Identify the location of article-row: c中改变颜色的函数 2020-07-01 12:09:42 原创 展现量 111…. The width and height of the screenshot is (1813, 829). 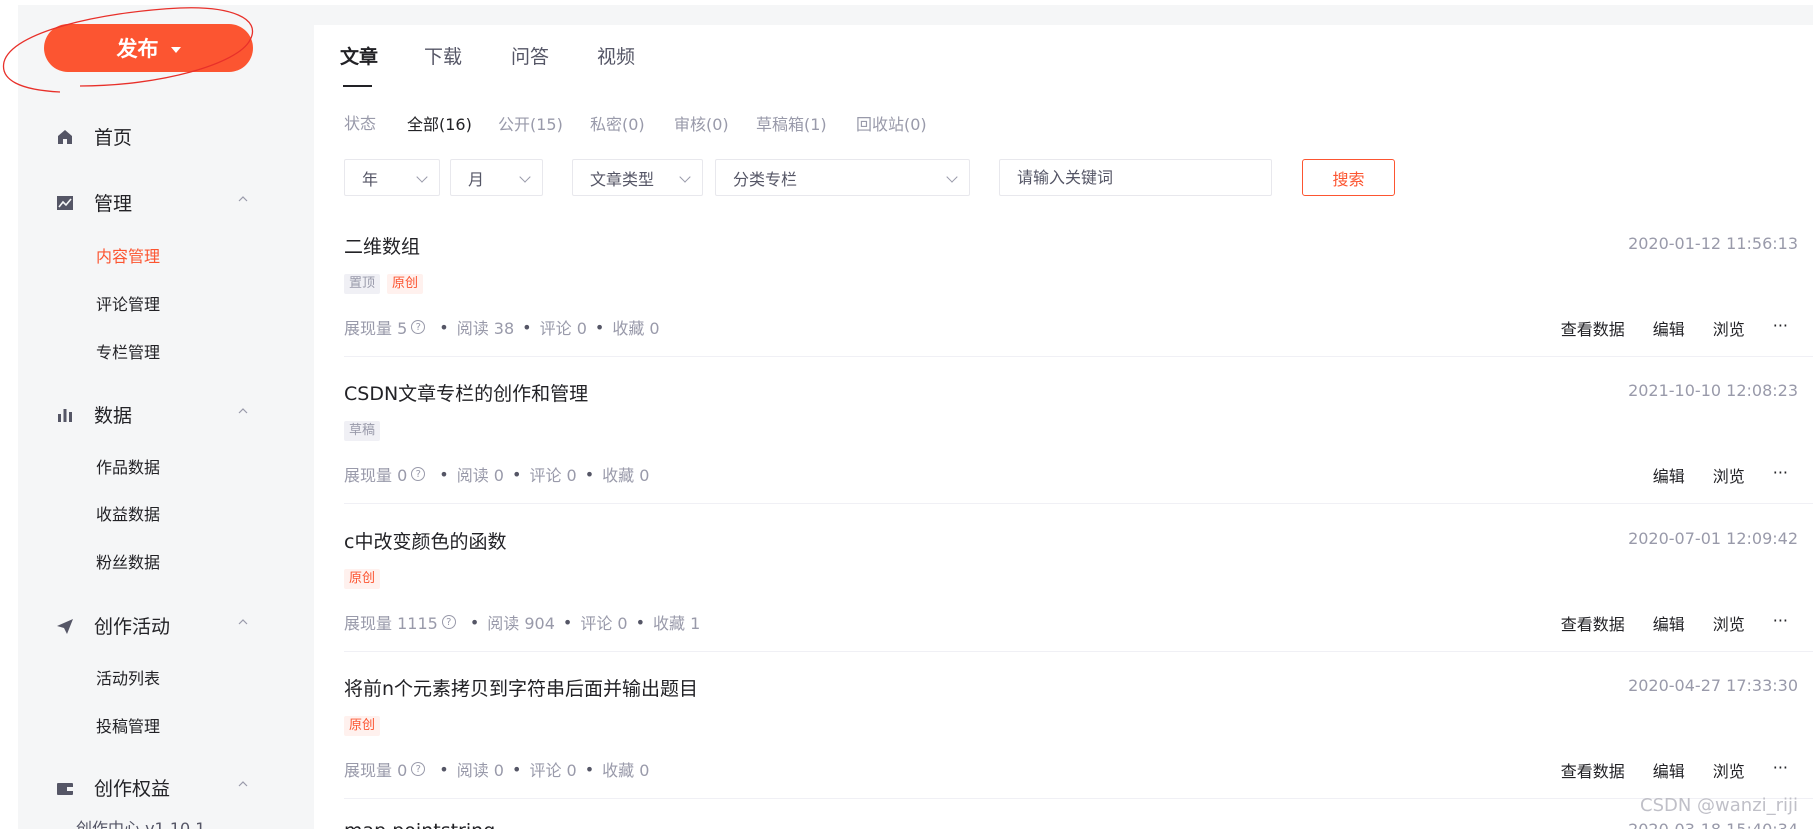
(1078, 601).